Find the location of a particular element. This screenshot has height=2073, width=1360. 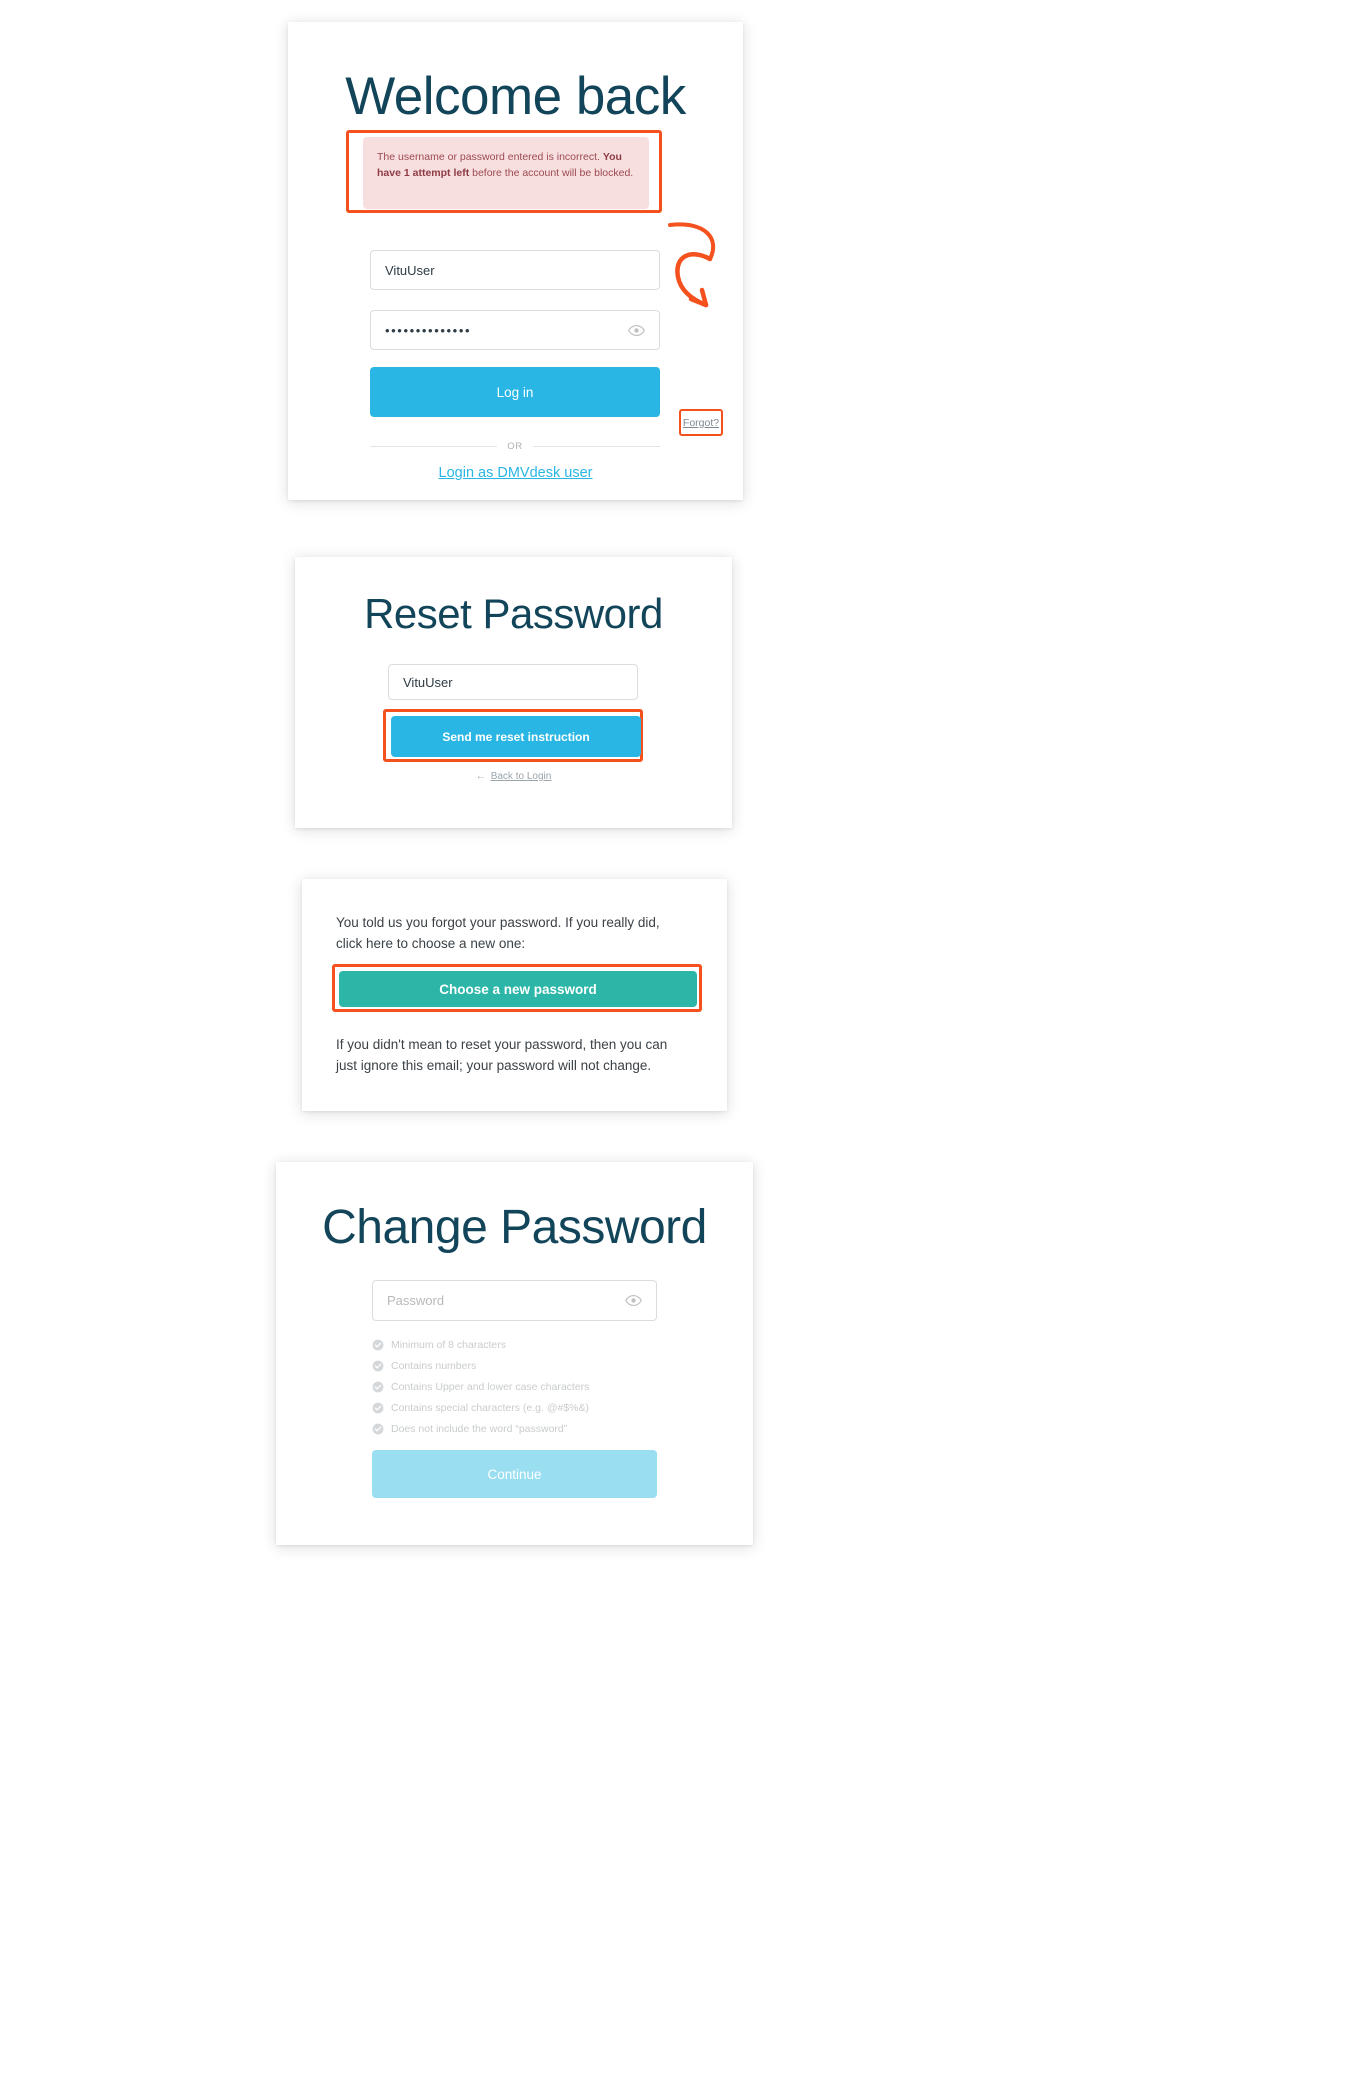

reset-username-value: VituUser is located at coordinates (428, 682).